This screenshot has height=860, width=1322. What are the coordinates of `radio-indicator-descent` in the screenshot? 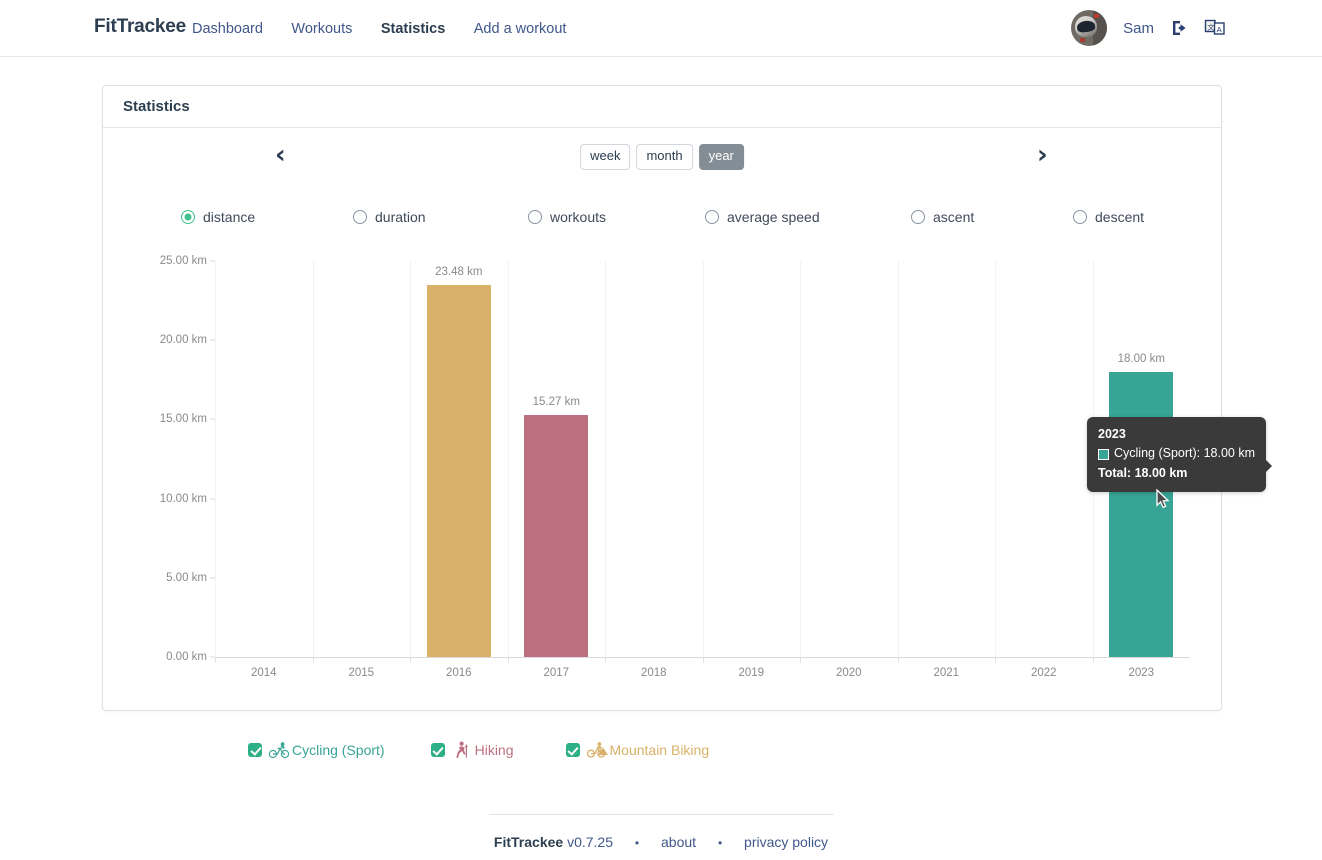 It's located at (1080, 217).